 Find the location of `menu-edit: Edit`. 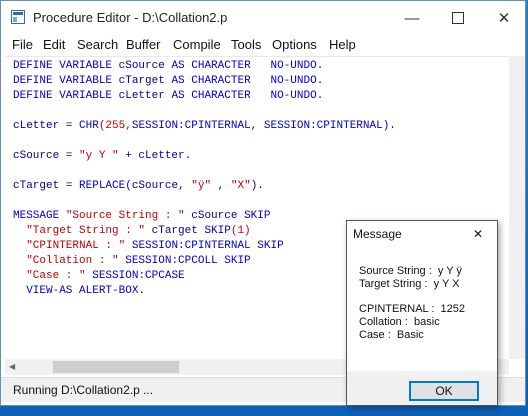

menu-edit: Edit is located at coordinates (54, 44).